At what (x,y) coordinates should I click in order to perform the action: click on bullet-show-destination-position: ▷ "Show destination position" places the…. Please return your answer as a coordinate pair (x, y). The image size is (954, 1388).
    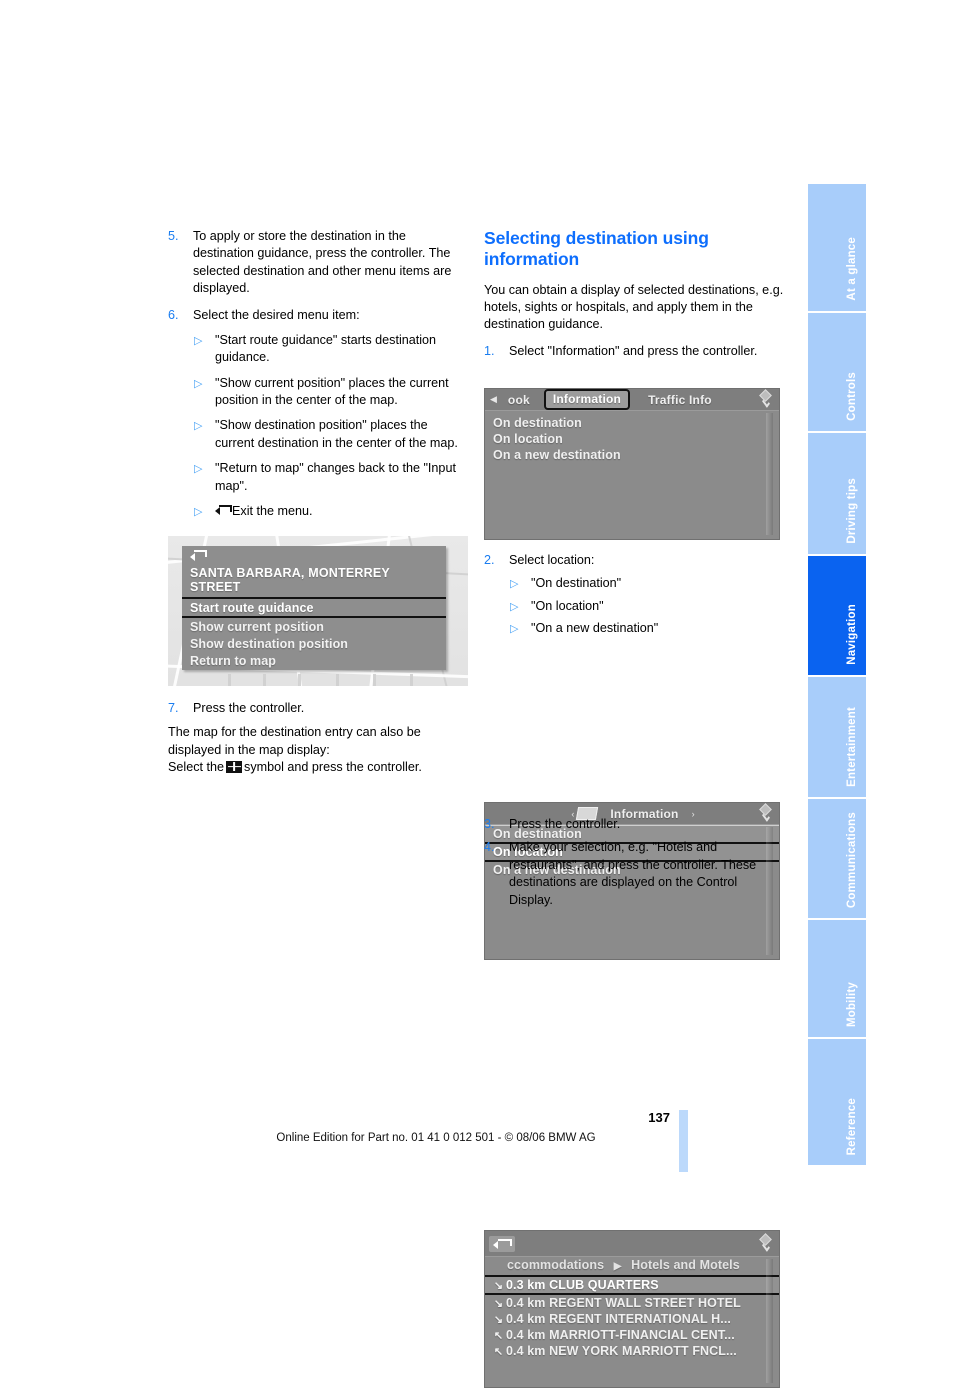
    Looking at the image, I should click on (330, 434).